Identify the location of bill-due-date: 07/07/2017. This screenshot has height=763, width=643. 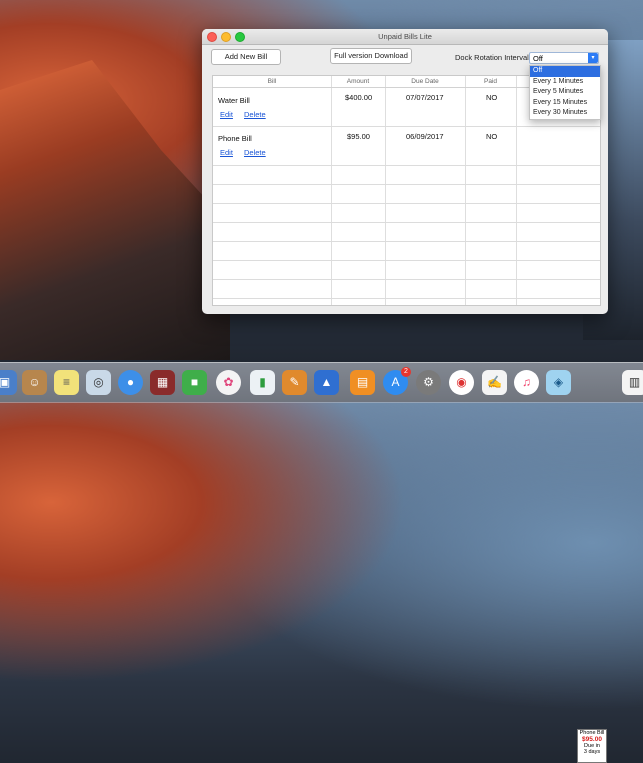
(425, 97).